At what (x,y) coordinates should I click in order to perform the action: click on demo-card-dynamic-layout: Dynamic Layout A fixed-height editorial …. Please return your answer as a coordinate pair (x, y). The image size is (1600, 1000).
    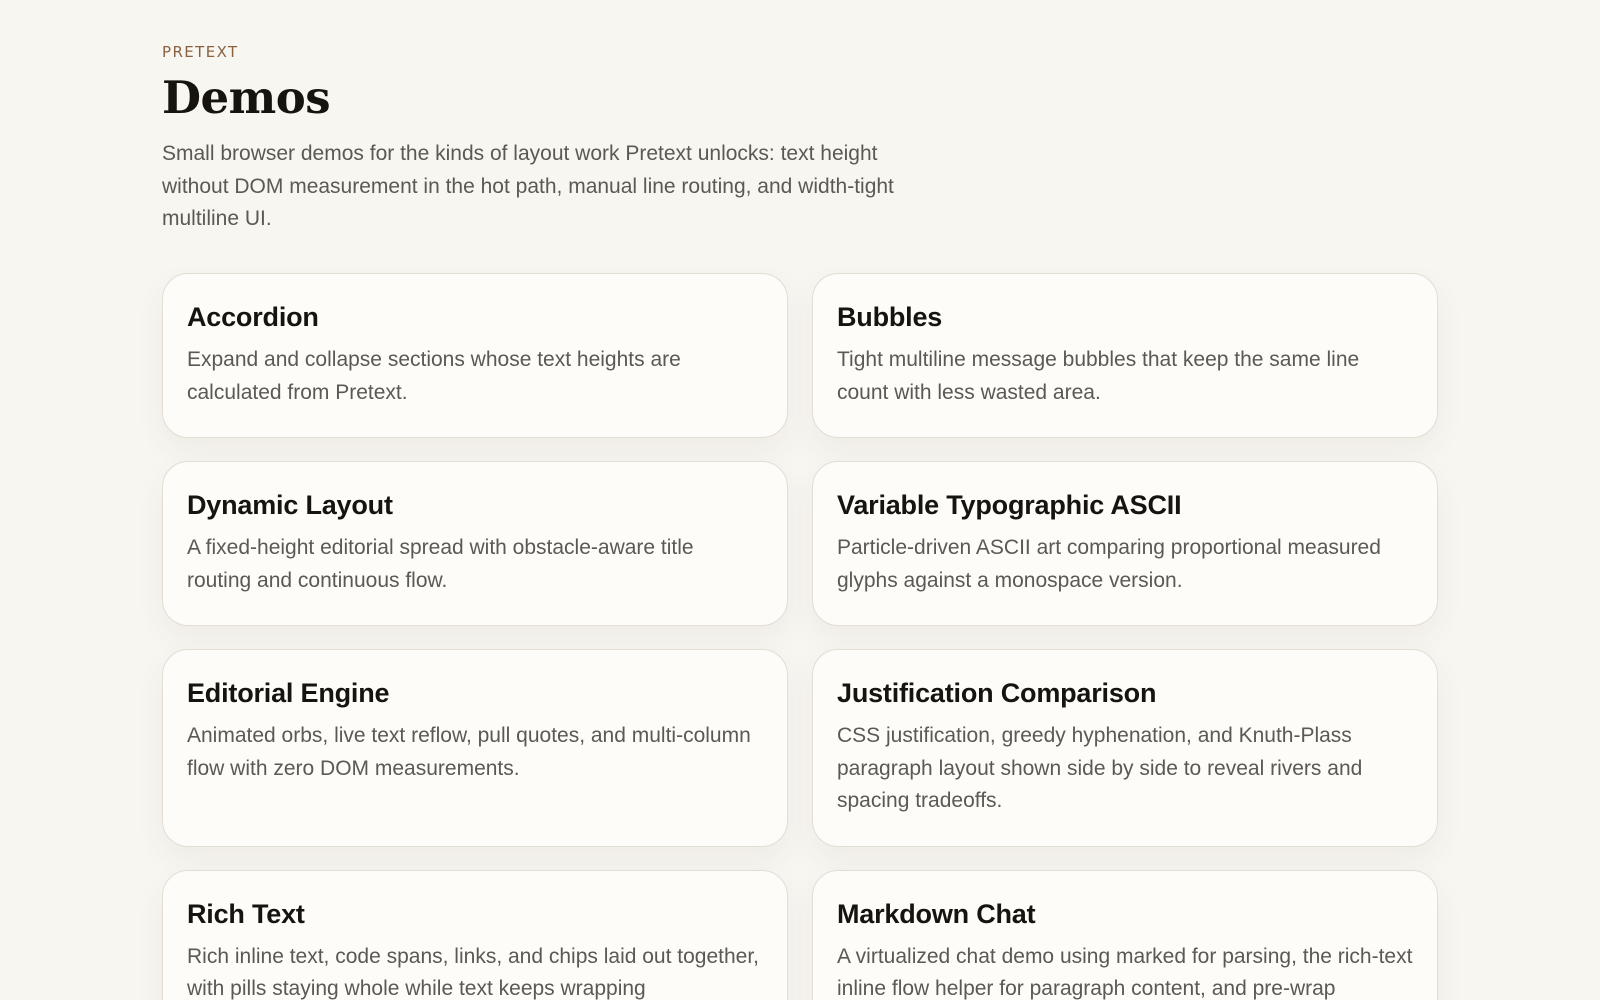
    Looking at the image, I should click on (475, 543).